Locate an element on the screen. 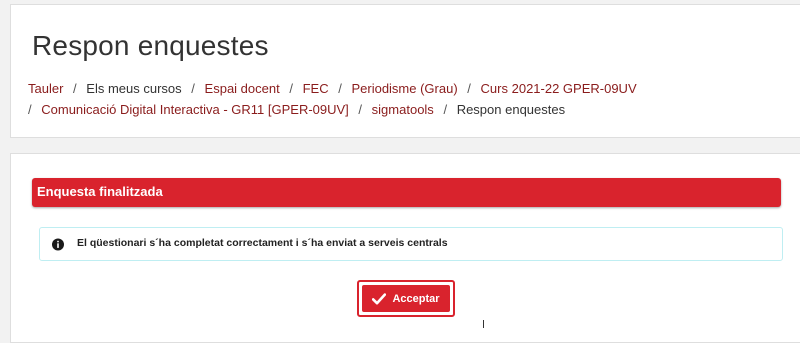 This screenshot has height=343, width=800. breadcrumb-item-espai-docent: Espai docent is located at coordinates (242, 88).